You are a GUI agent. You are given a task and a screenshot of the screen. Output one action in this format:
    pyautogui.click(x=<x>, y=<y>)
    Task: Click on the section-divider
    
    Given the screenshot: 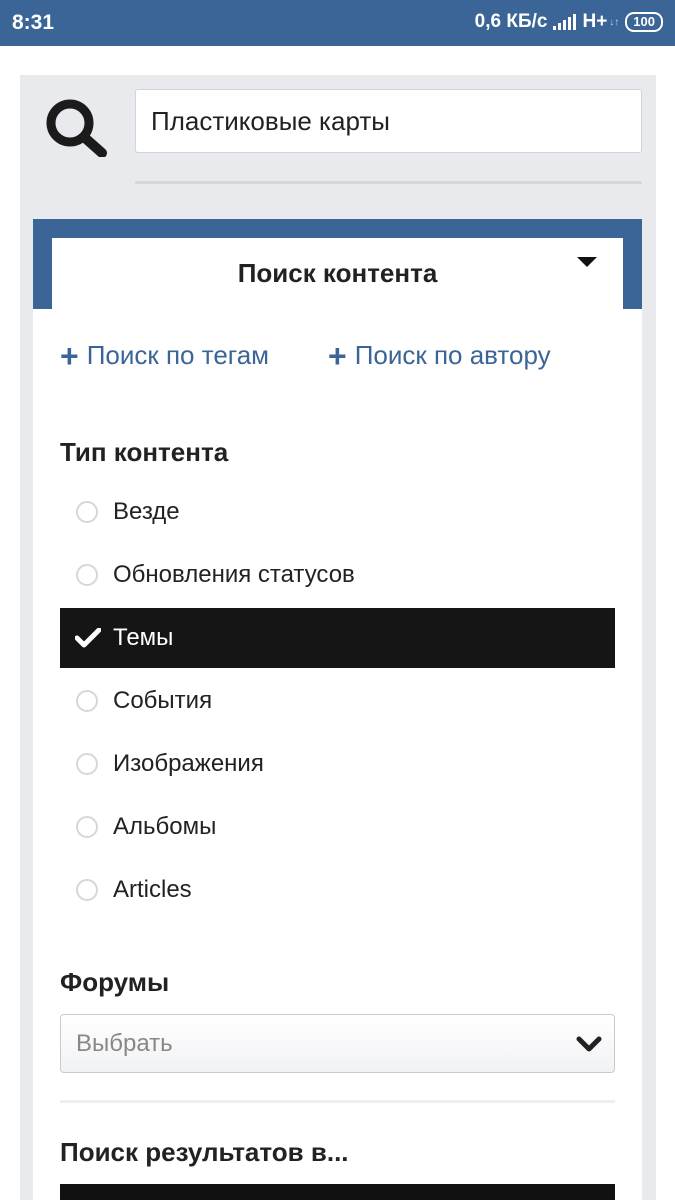 What is the action you would take?
    pyautogui.click(x=337, y=1101)
    